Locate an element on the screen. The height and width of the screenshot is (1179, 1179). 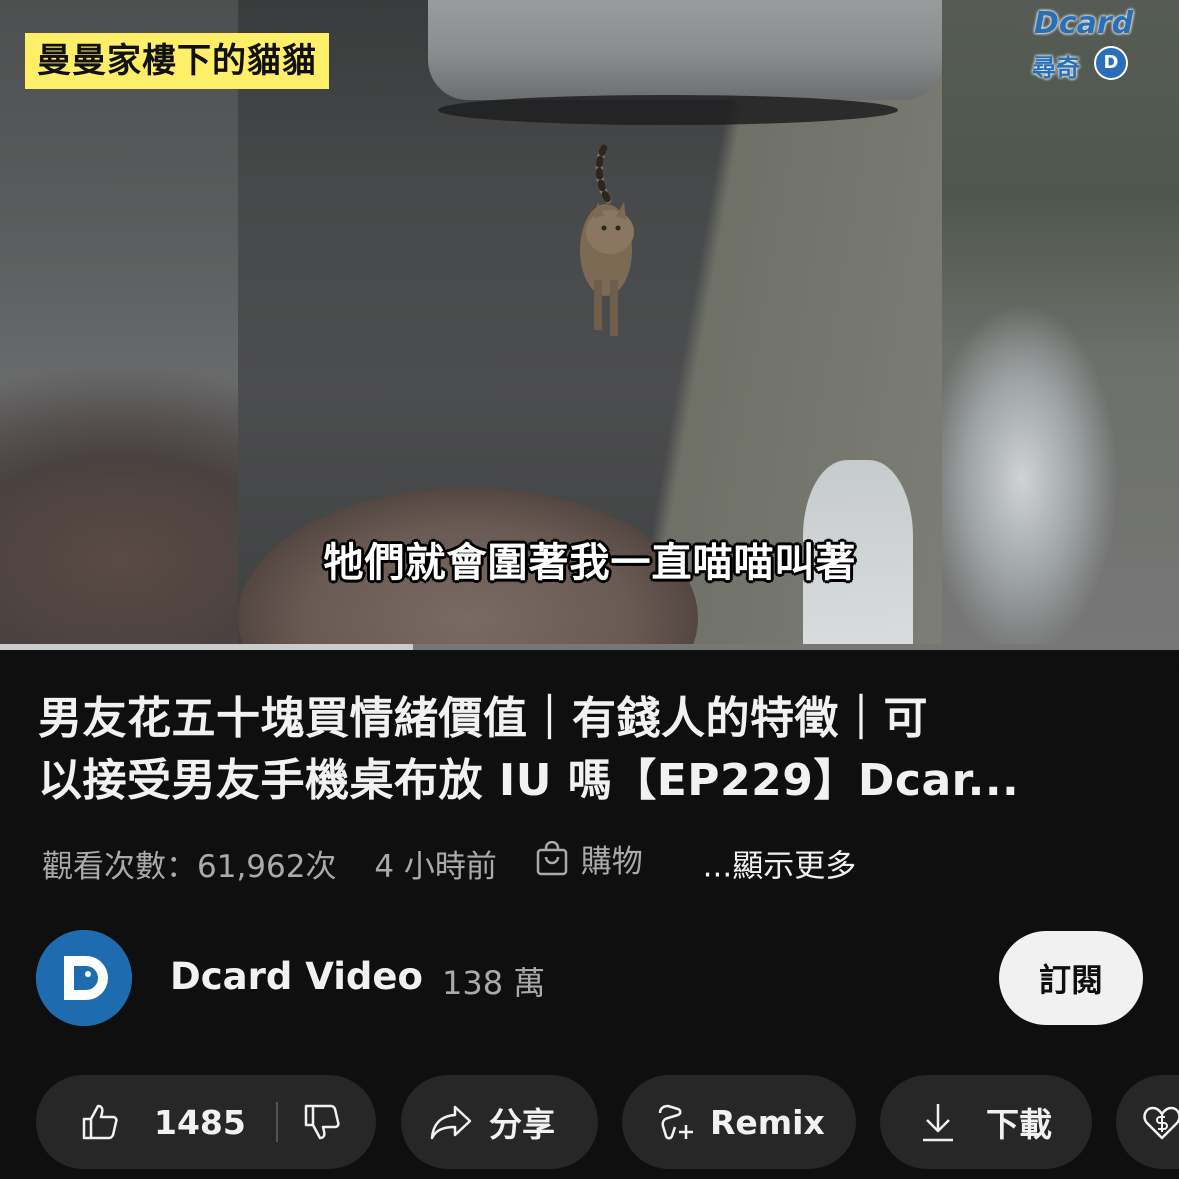
subscribe-button: 訂閱 is located at coordinates (1071, 978).